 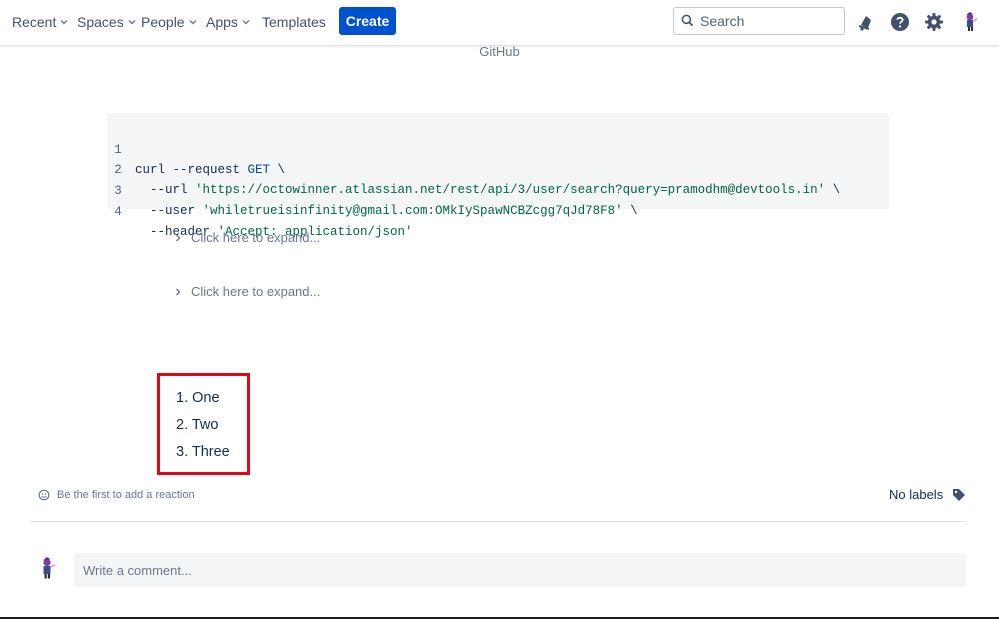 I want to click on nav-templates: Templates, so click(x=294, y=22).